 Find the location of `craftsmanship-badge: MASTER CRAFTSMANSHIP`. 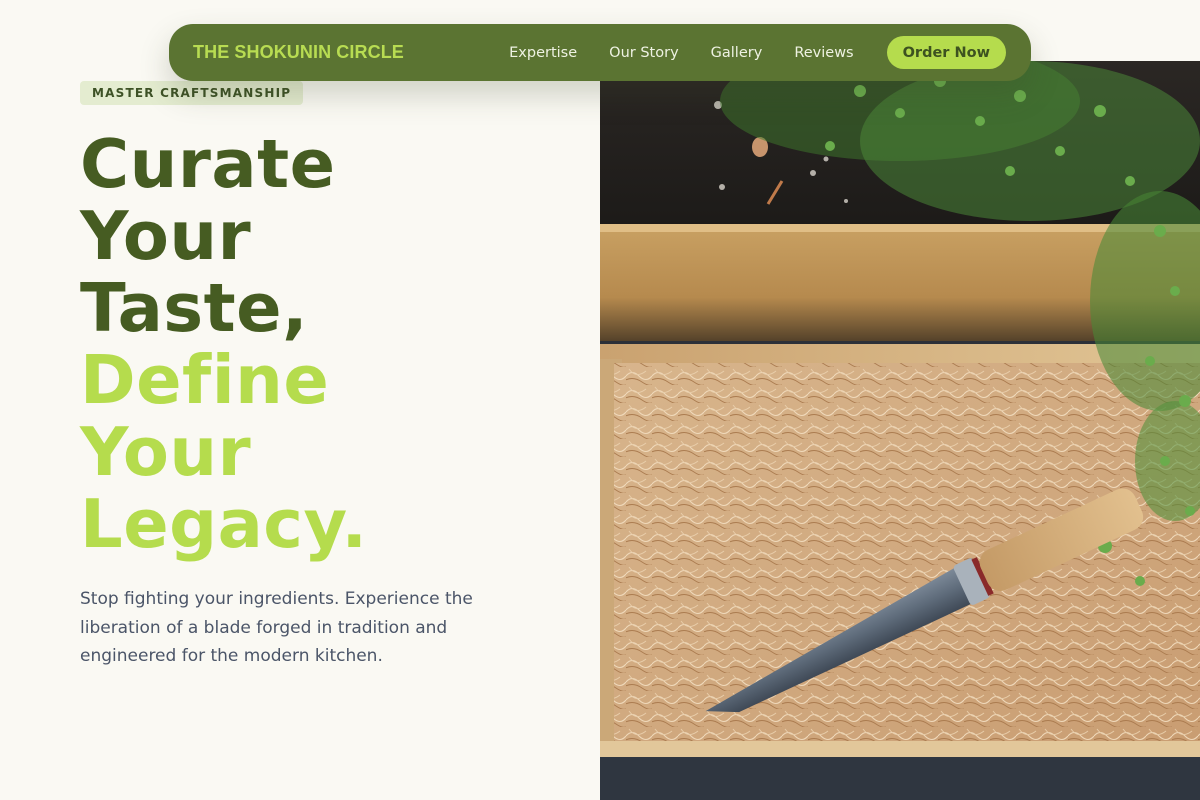

craftsmanship-badge: MASTER CRAFTSMANSHIP is located at coordinates (192, 93).